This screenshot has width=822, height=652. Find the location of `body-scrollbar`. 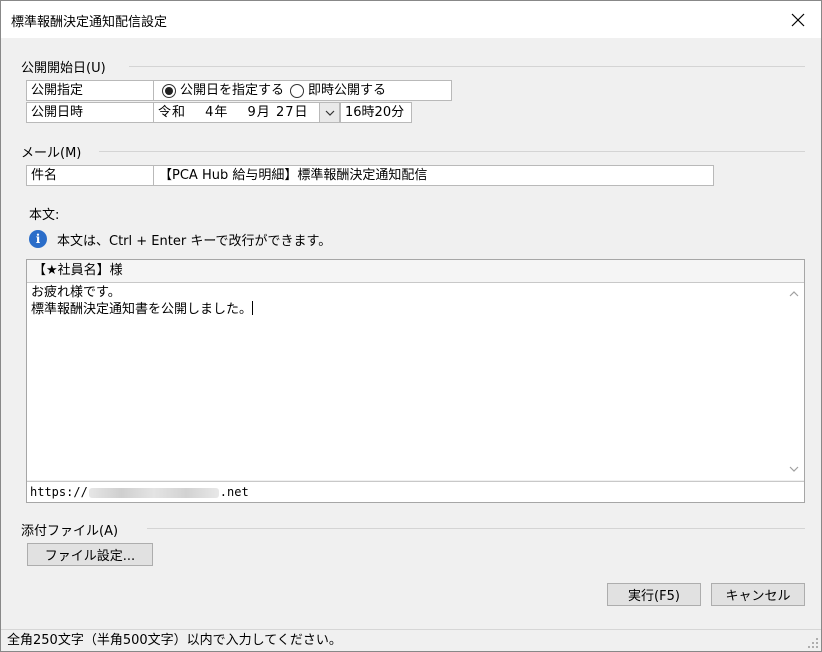

body-scrollbar is located at coordinates (794, 381).